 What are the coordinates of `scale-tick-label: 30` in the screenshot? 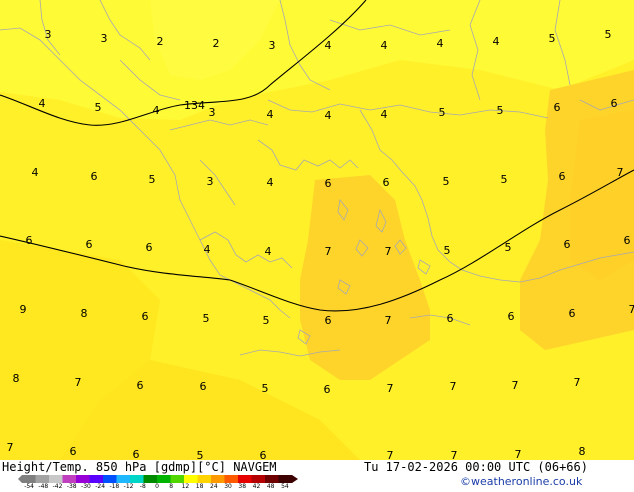 It's located at (228, 487).